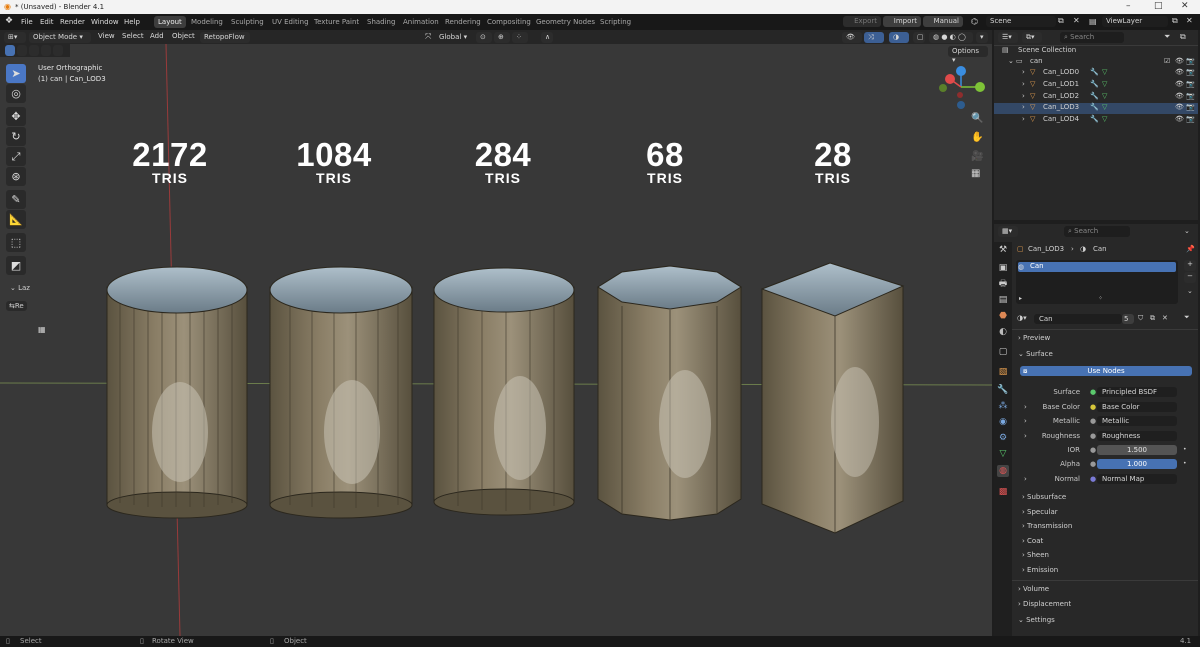  I want to click on scene-field: Scene, so click(1021, 21).